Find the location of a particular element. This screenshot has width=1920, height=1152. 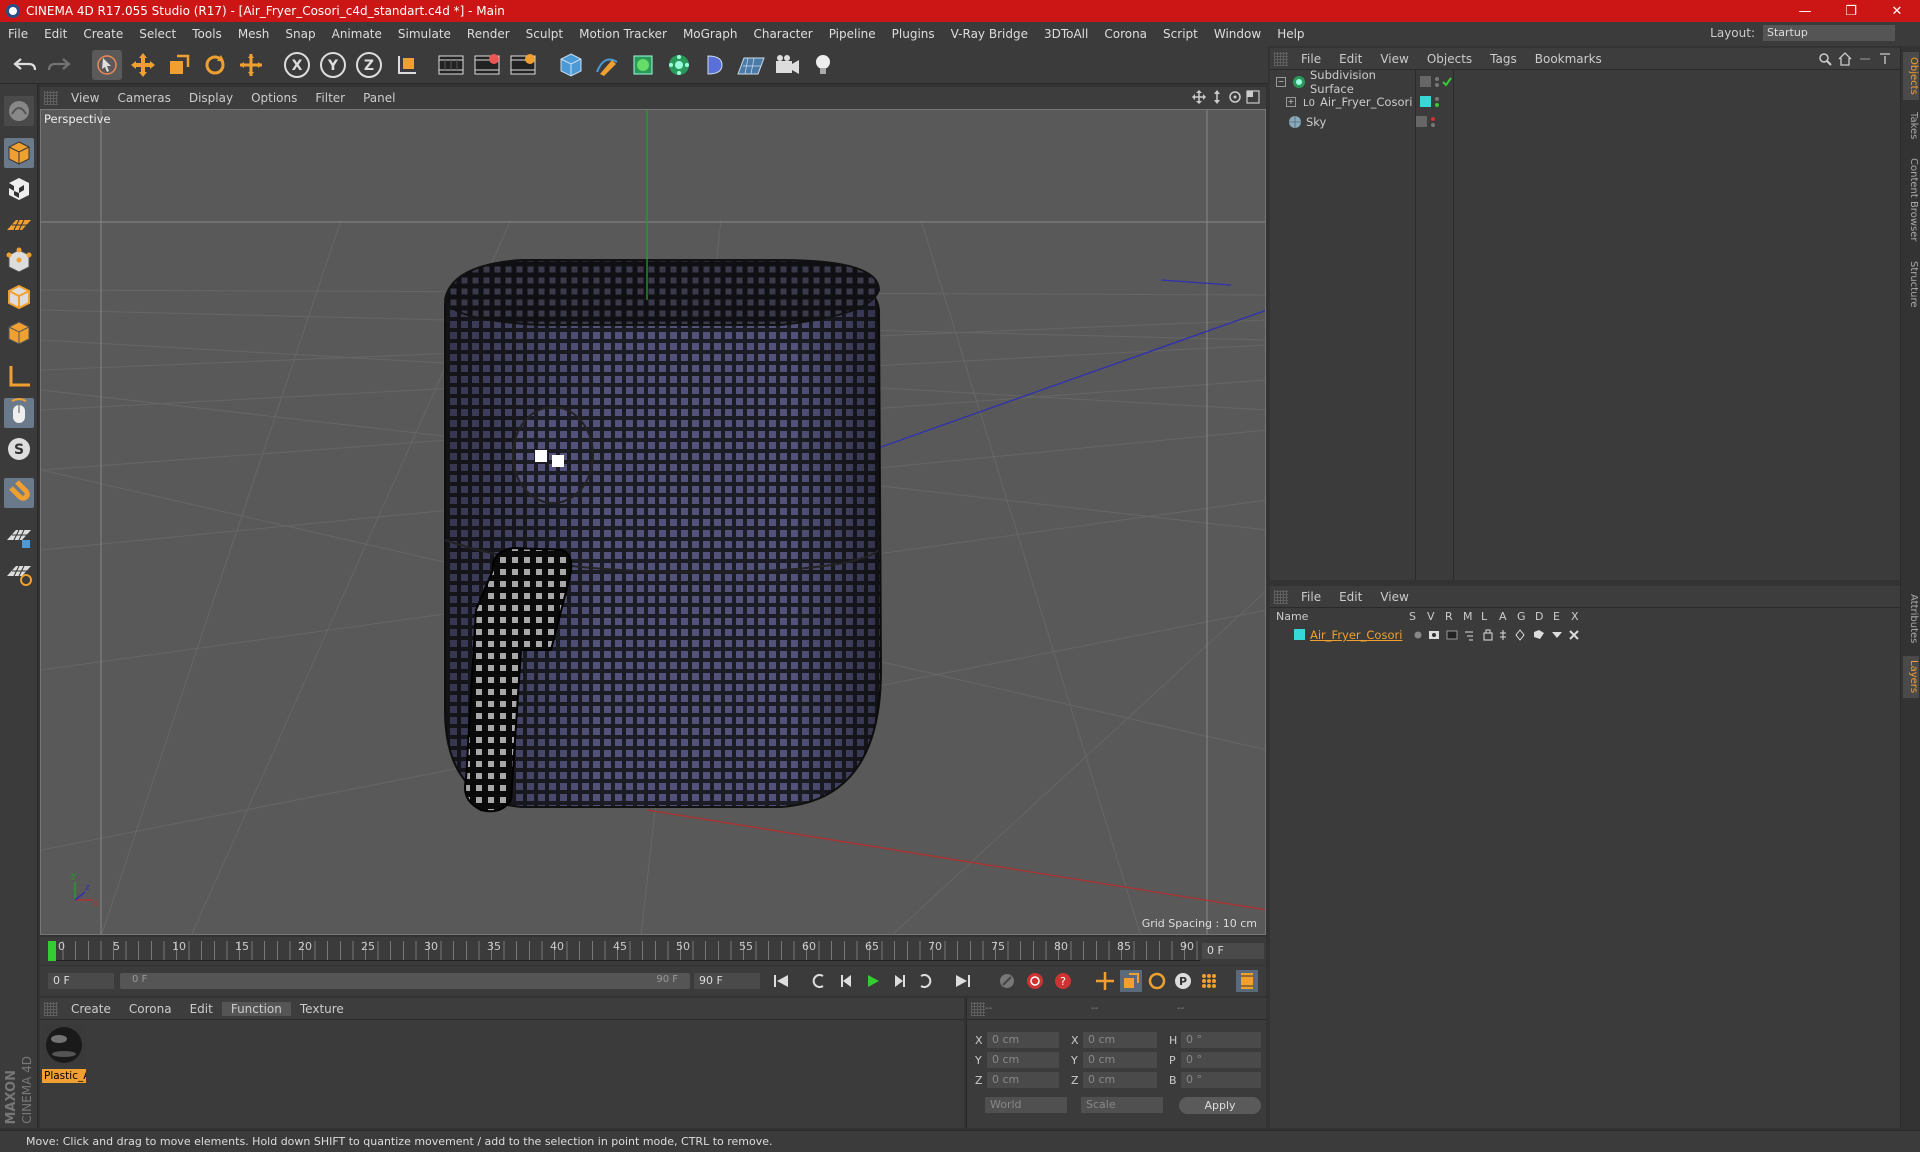

spline-pen-icon is located at coordinates (607, 65).